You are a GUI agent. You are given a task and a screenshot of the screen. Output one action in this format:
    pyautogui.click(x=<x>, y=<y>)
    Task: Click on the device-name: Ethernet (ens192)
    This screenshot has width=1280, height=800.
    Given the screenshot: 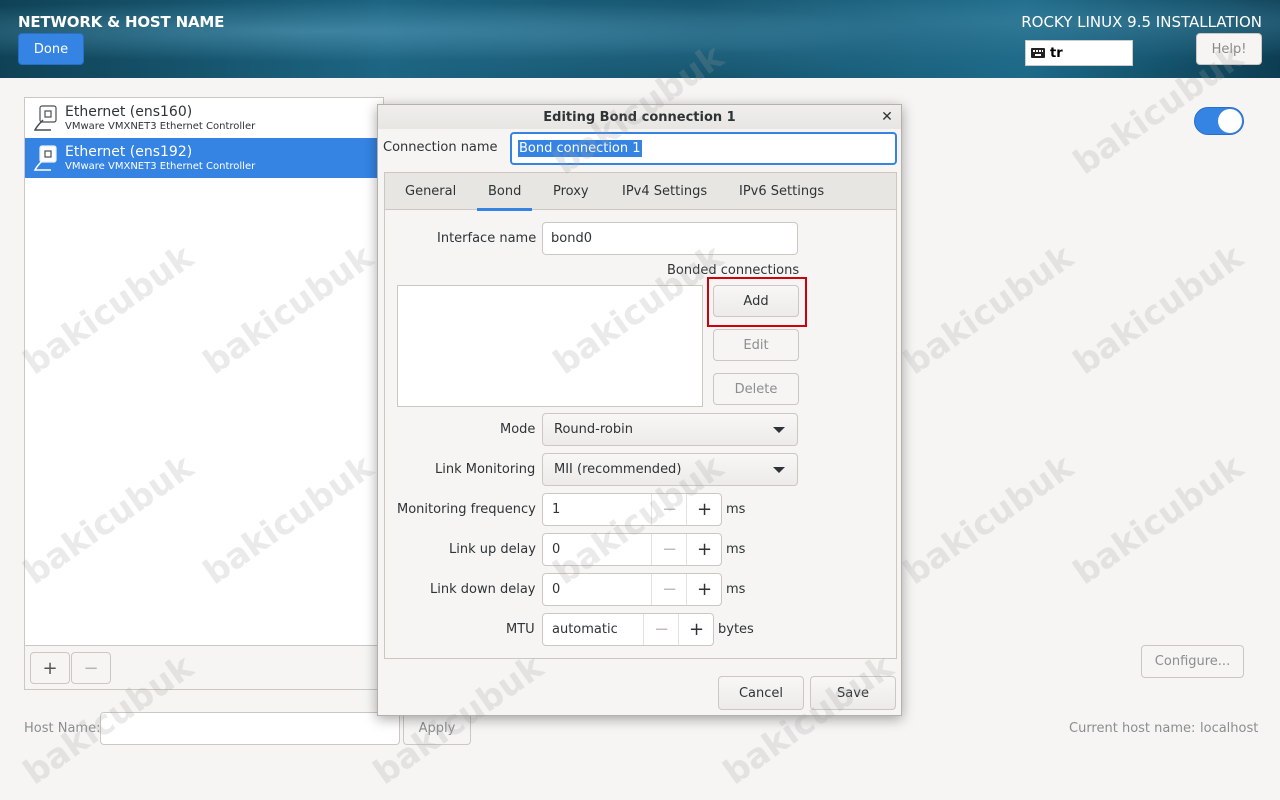 What is the action you would take?
    pyautogui.click(x=129, y=151)
    